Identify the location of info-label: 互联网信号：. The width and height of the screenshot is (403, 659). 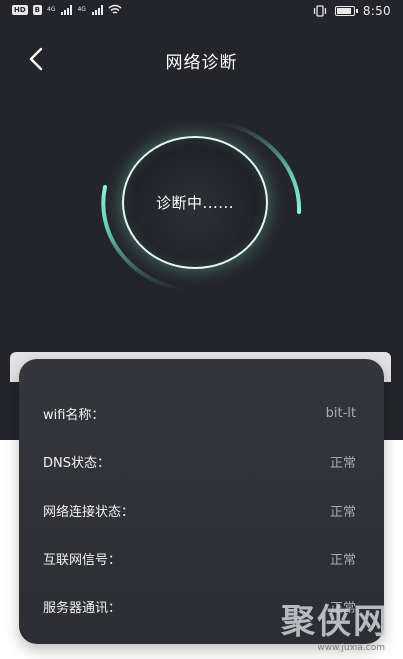
(82, 560).